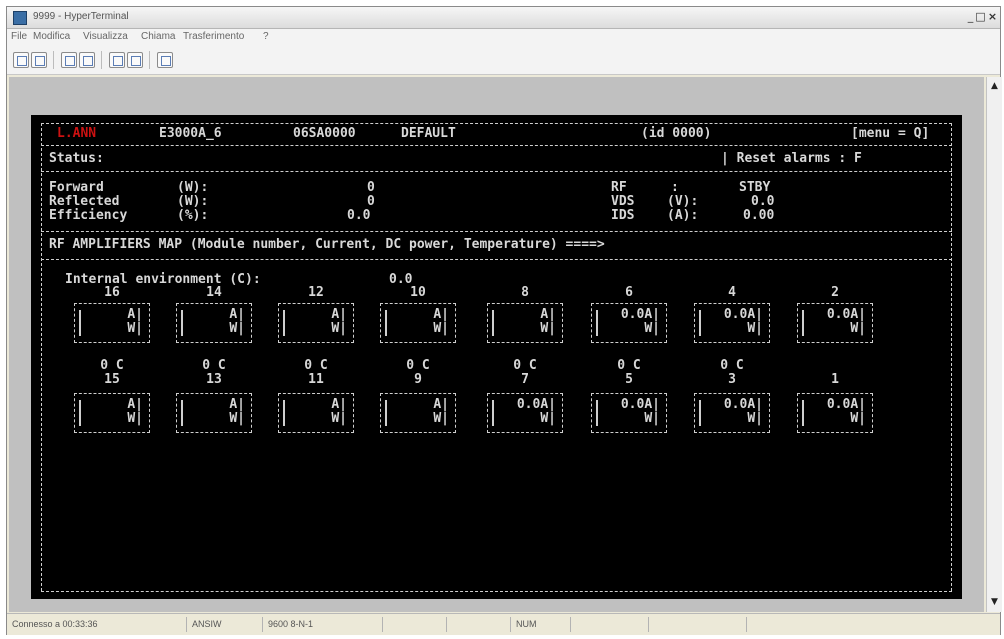 The height and width of the screenshot is (639, 1004). I want to click on toolbar-separator, so click(149, 60).